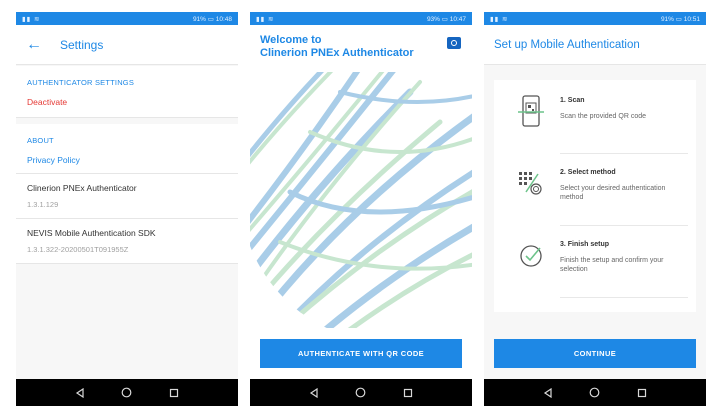 The image size is (711, 406). I want to click on app-info-row: Clinerion PNEx Authenticator 1.3.1.129, so click(127, 196).